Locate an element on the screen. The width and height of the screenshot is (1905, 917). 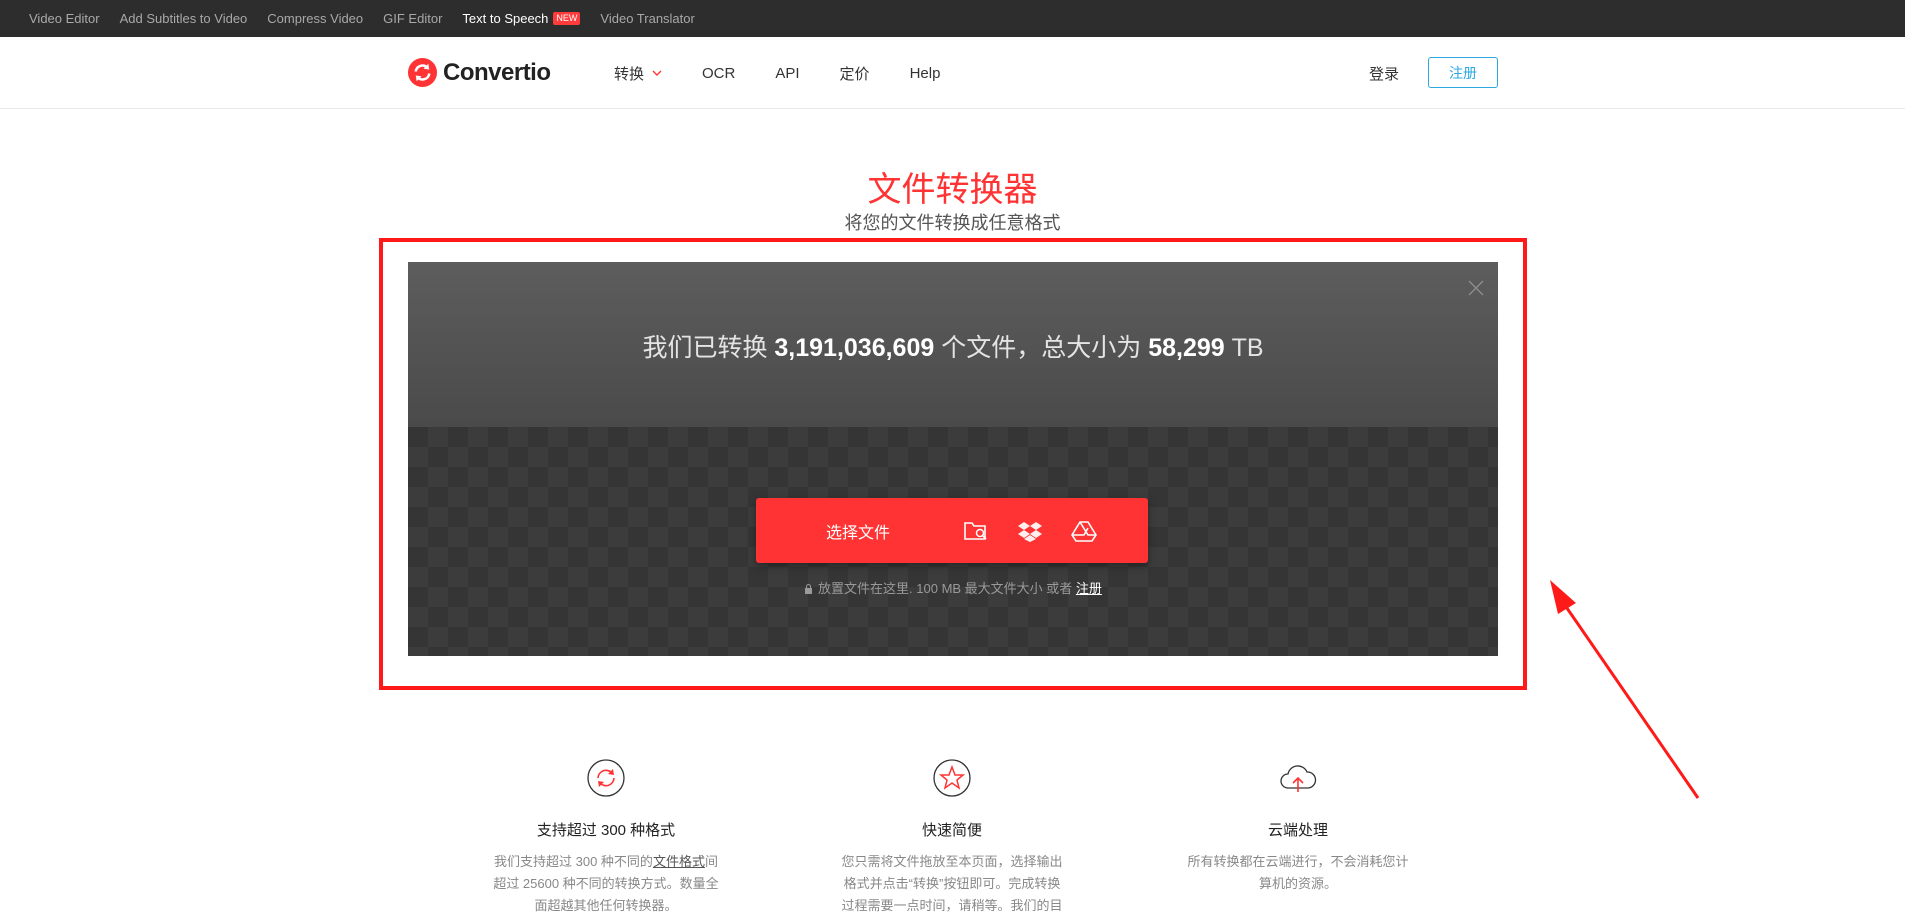
logo: Convertio is located at coordinates (479, 72).